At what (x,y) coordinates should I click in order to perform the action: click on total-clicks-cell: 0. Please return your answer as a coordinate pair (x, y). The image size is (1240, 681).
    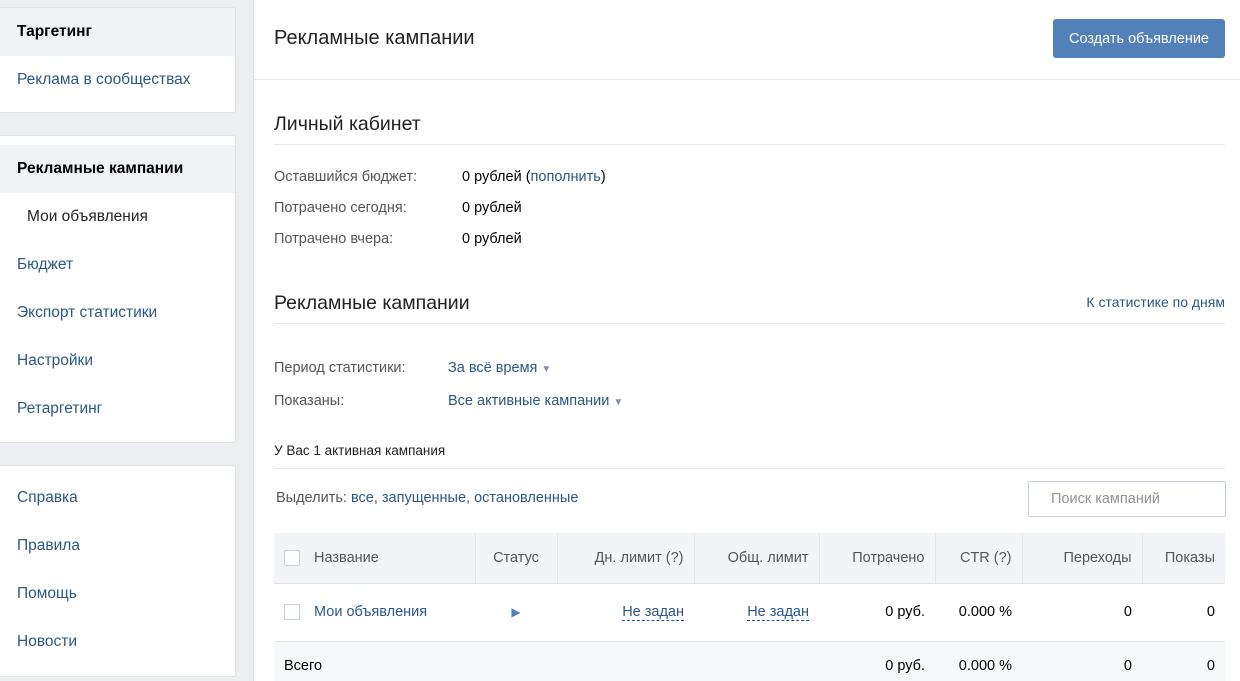
    Looking at the image, I should click on (1082, 661).